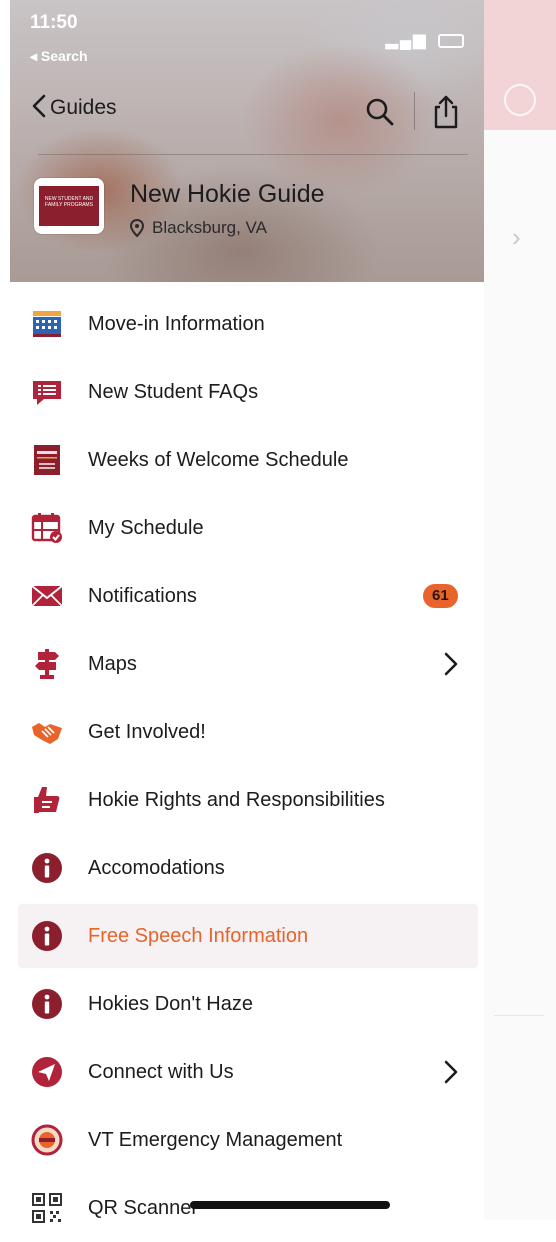 The width and height of the screenshot is (556, 1242). What do you see at coordinates (242, 664) in the screenshot?
I see `menu-item-maps: Maps` at bounding box center [242, 664].